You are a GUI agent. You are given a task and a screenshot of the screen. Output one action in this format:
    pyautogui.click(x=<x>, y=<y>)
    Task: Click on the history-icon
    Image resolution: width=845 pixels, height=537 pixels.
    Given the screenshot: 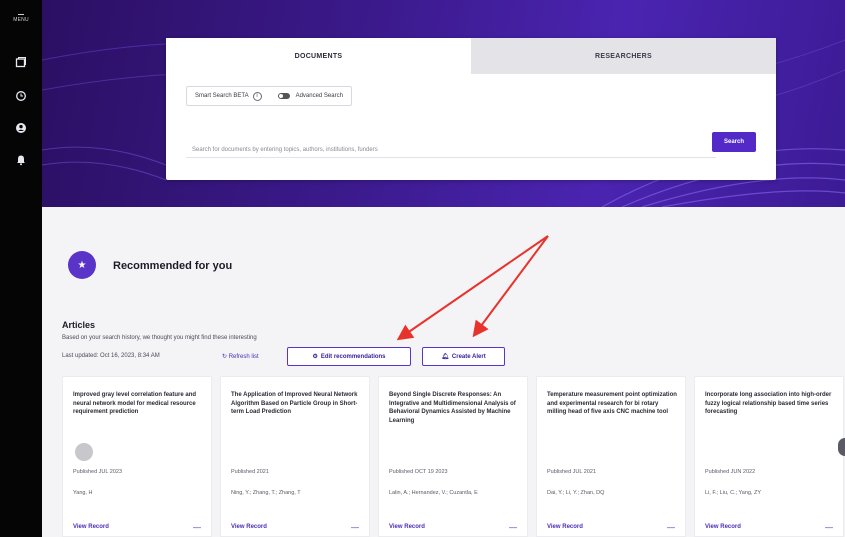 What is the action you would take?
    pyautogui.click(x=21, y=96)
    